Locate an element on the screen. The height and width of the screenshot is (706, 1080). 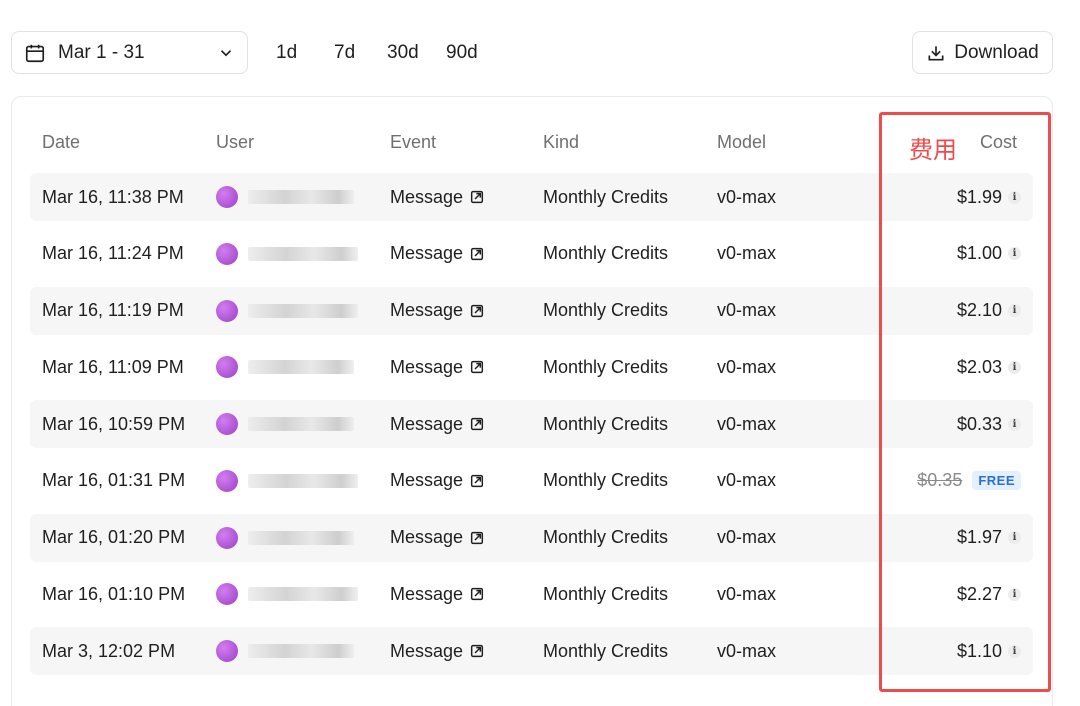
preset-30d: 30d is located at coordinates (403, 52).